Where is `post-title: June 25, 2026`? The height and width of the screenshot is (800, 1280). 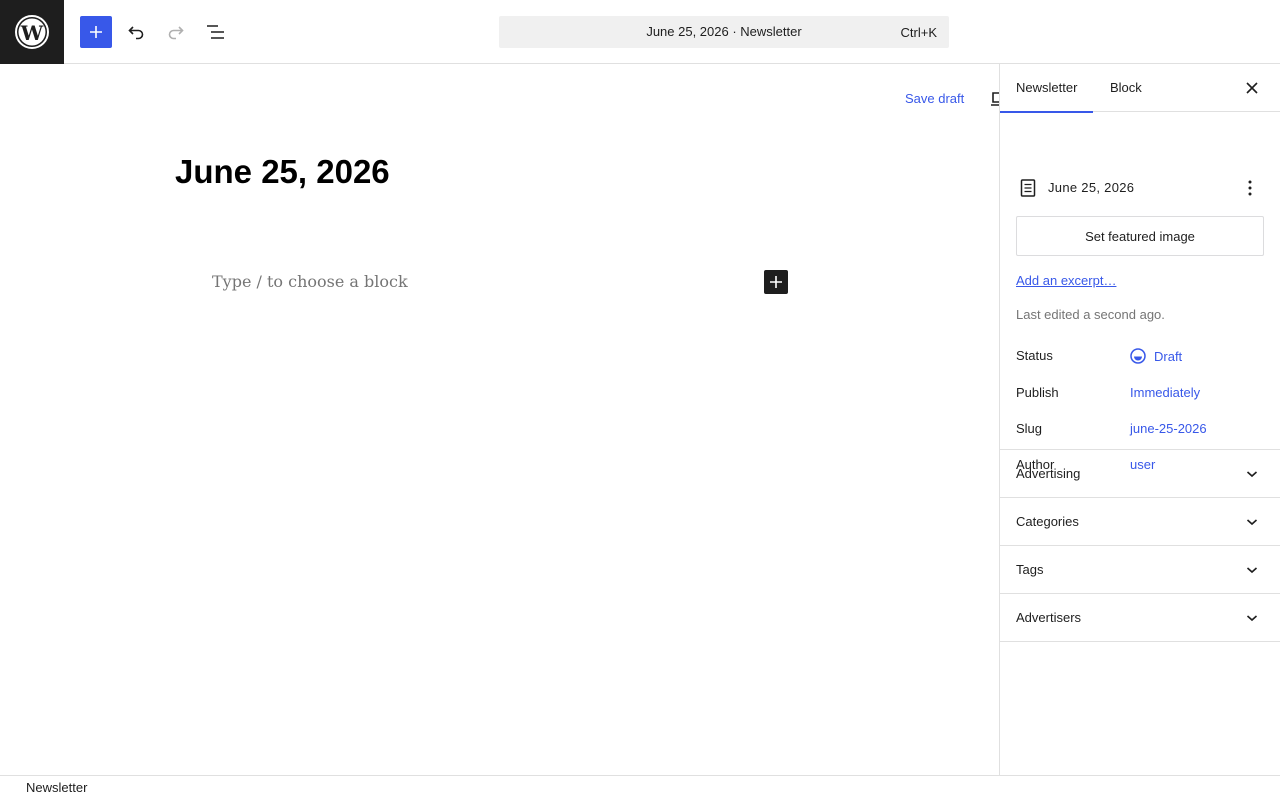
post-title: June 25, 2026 is located at coordinates (282, 172).